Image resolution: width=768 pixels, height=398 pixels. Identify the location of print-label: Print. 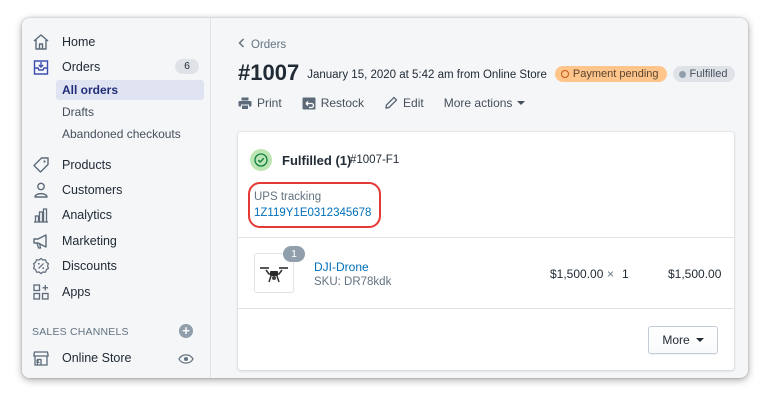
(269, 103).